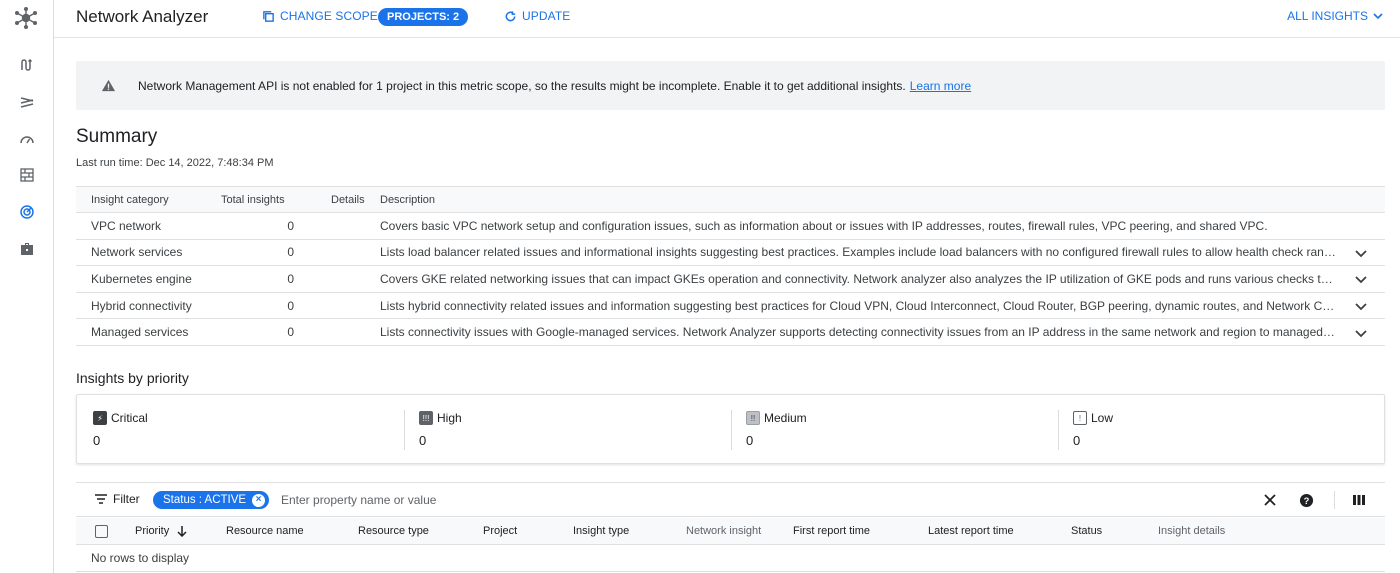 The height and width of the screenshot is (573, 1400). I want to click on copy-scope-icon, so click(268, 16).